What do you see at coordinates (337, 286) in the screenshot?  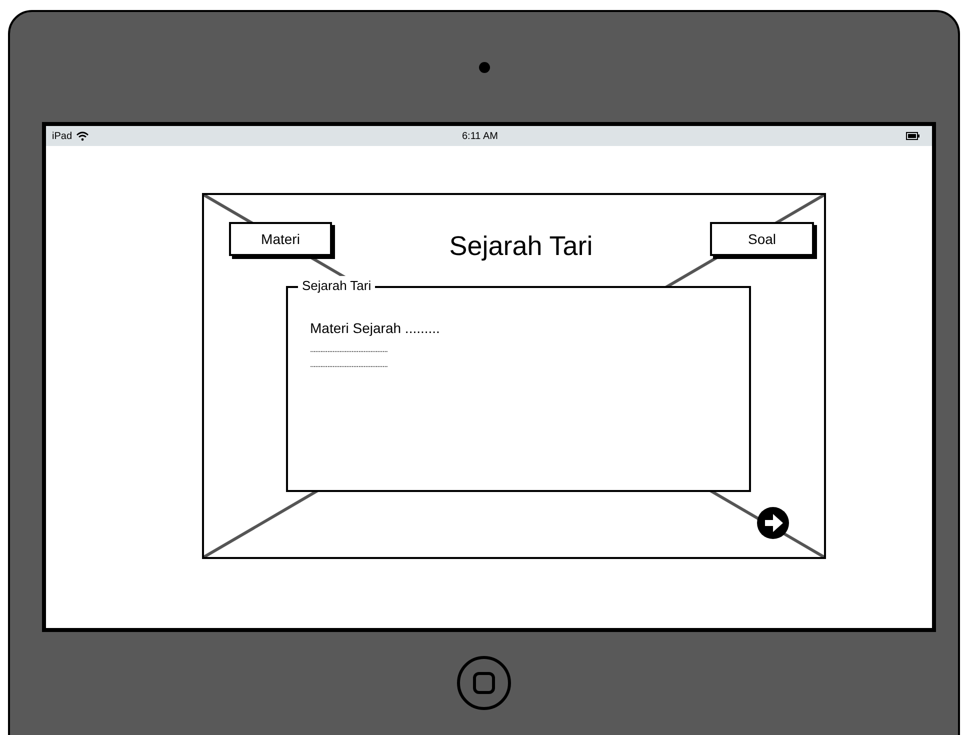 I see `panel-legend: Sejarah Tari` at bounding box center [337, 286].